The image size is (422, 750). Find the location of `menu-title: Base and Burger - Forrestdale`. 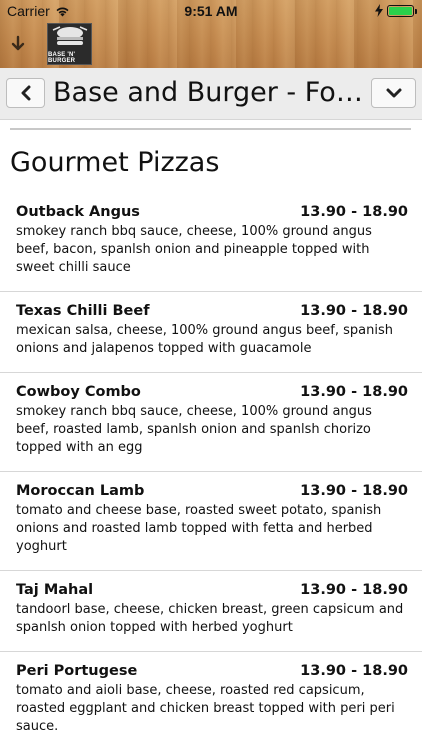

menu-title: Base and Burger - Forrestdale is located at coordinates (209, 92).